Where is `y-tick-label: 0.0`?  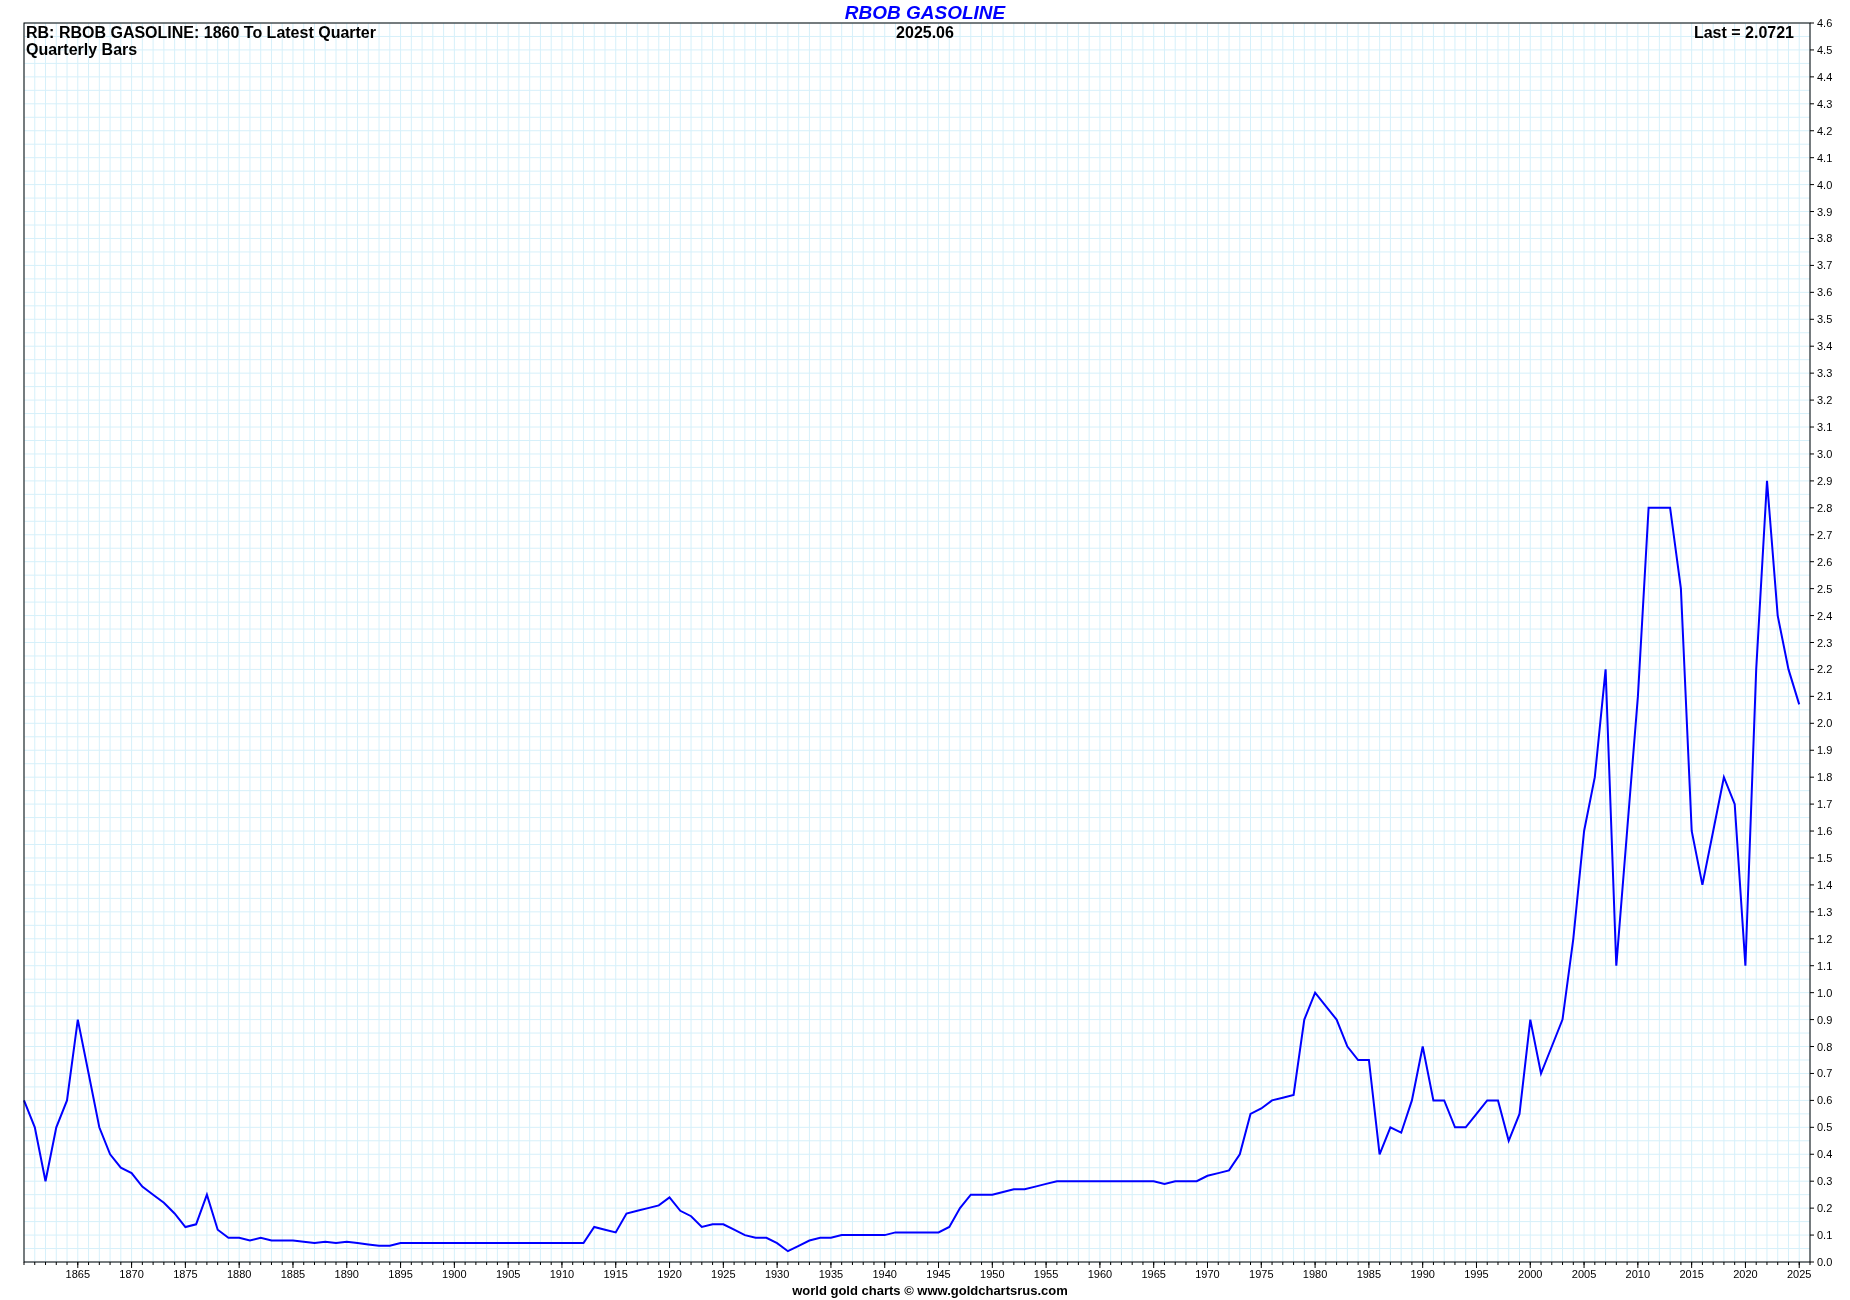
y-tick-label: 0.0 is located at coordinates (1825, 1262).